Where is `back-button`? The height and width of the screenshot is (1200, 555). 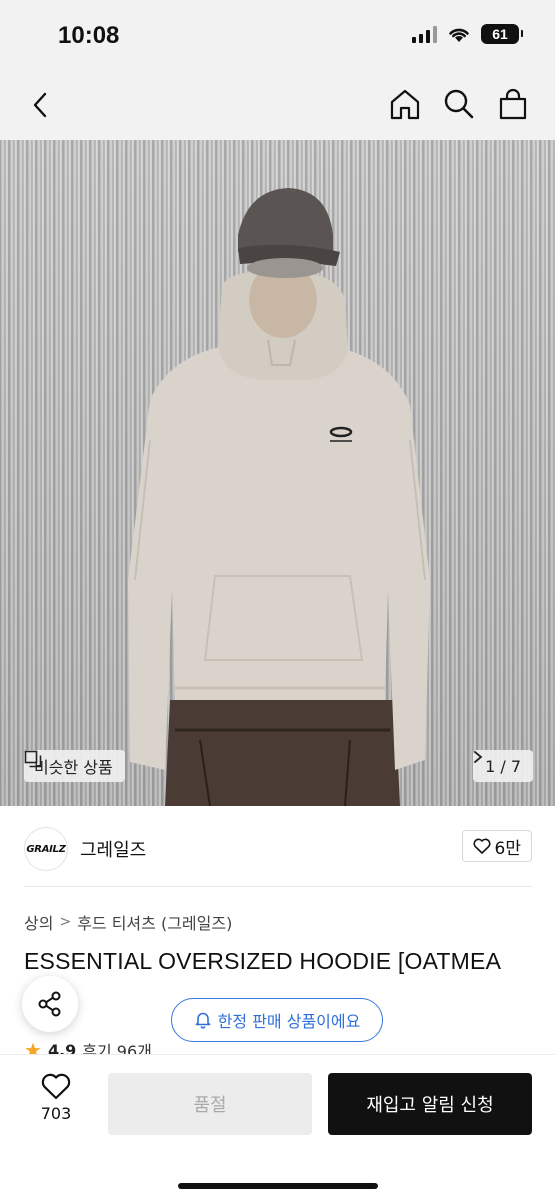 back-button is located at coordinates (41, 105).